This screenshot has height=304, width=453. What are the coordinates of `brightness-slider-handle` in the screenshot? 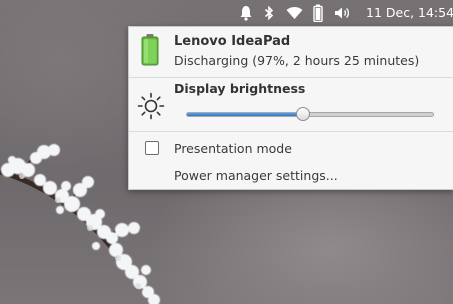 It's located at (302, 114).